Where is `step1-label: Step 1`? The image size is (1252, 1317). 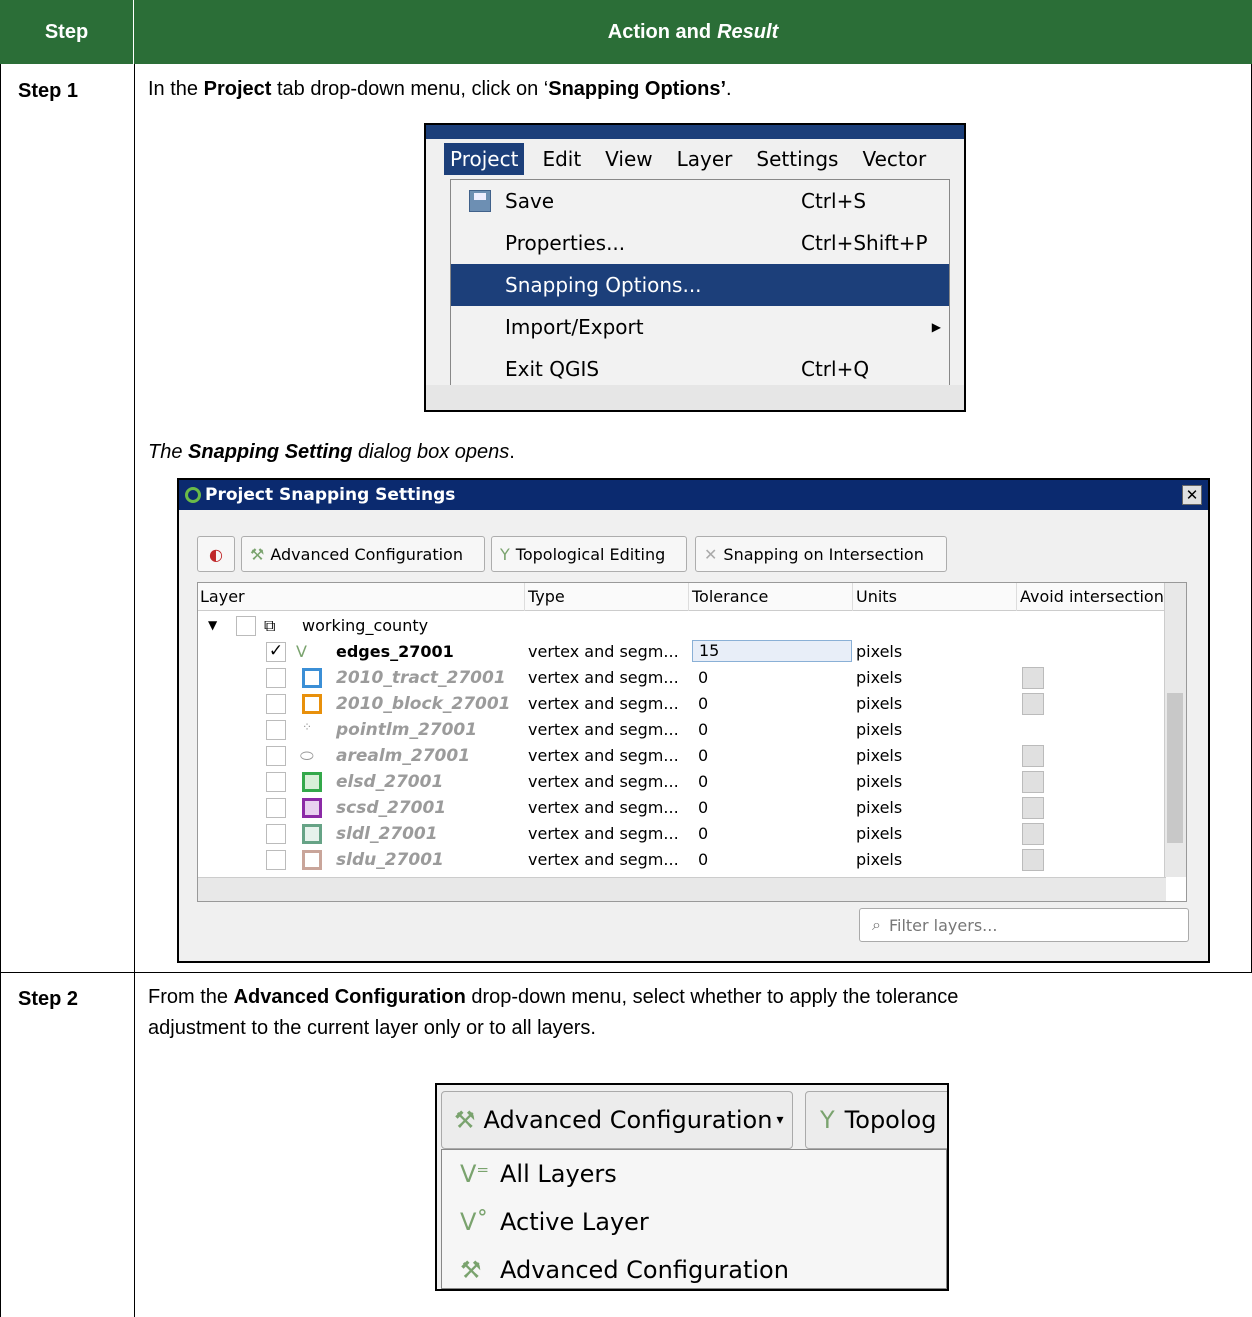
step1-label: Step 1 is located at coordinates (48, 91).